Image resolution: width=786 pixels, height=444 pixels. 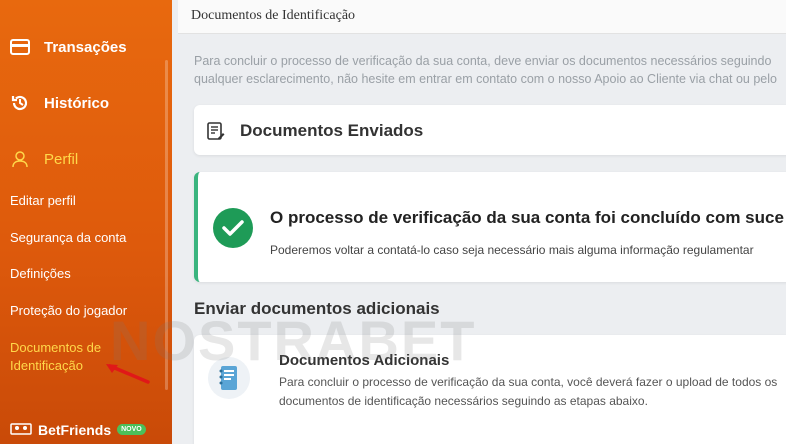 I want to click on sidebar-subitem-definicoes: Definições, so click(x=40, y=274).